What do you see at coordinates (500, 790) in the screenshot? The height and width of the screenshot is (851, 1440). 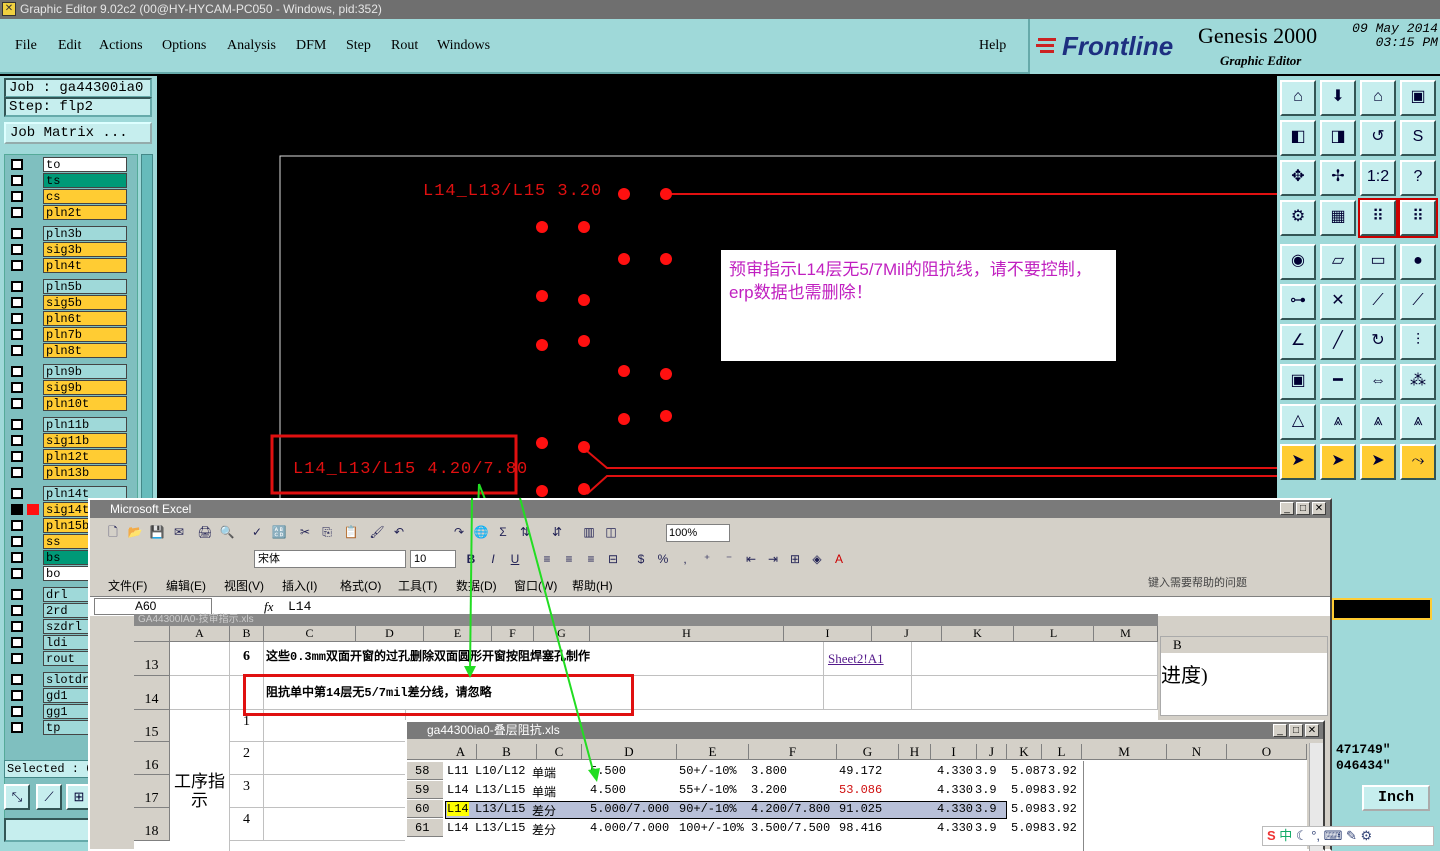 I see `xls-cell-ref: L13/L15` at bounding box center [500, 790].